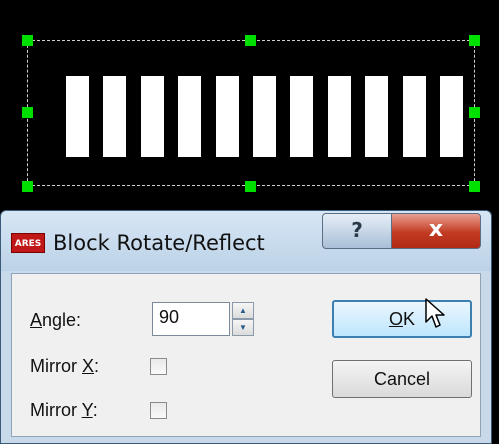  I want to click on angle-spinner: ▲ ▼, so click(243, 319).